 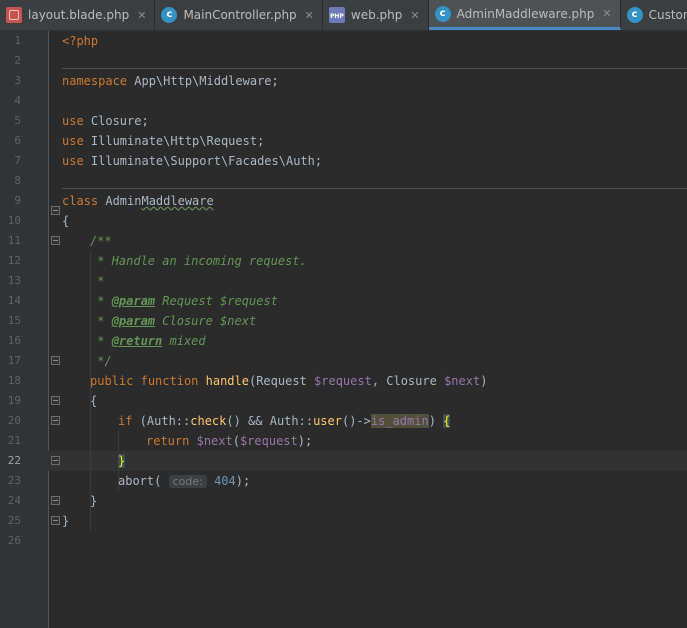 What do you see at coordinates (14, 460) in the screenshot?
I see `line-number: 22` at bounding box center [14, 460].